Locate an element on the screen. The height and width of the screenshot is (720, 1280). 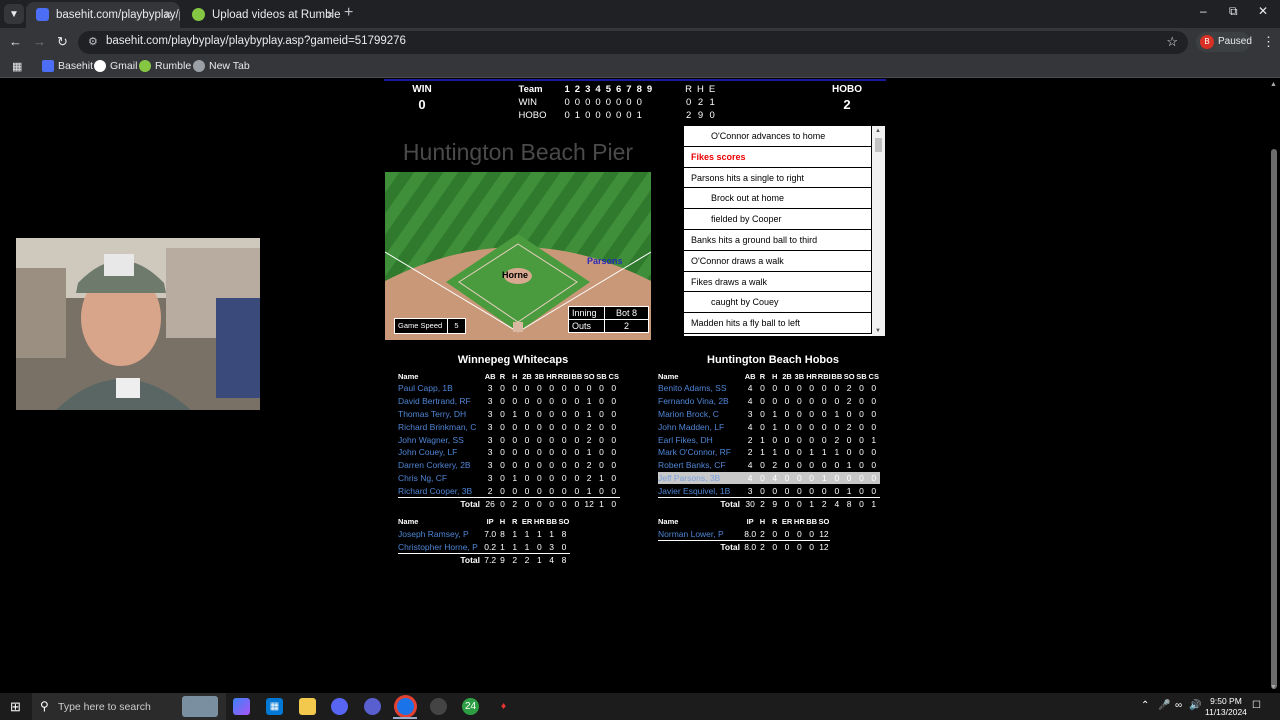
tab-rumble: Upload videos at Rumble × is located at coordinates (262, 15).